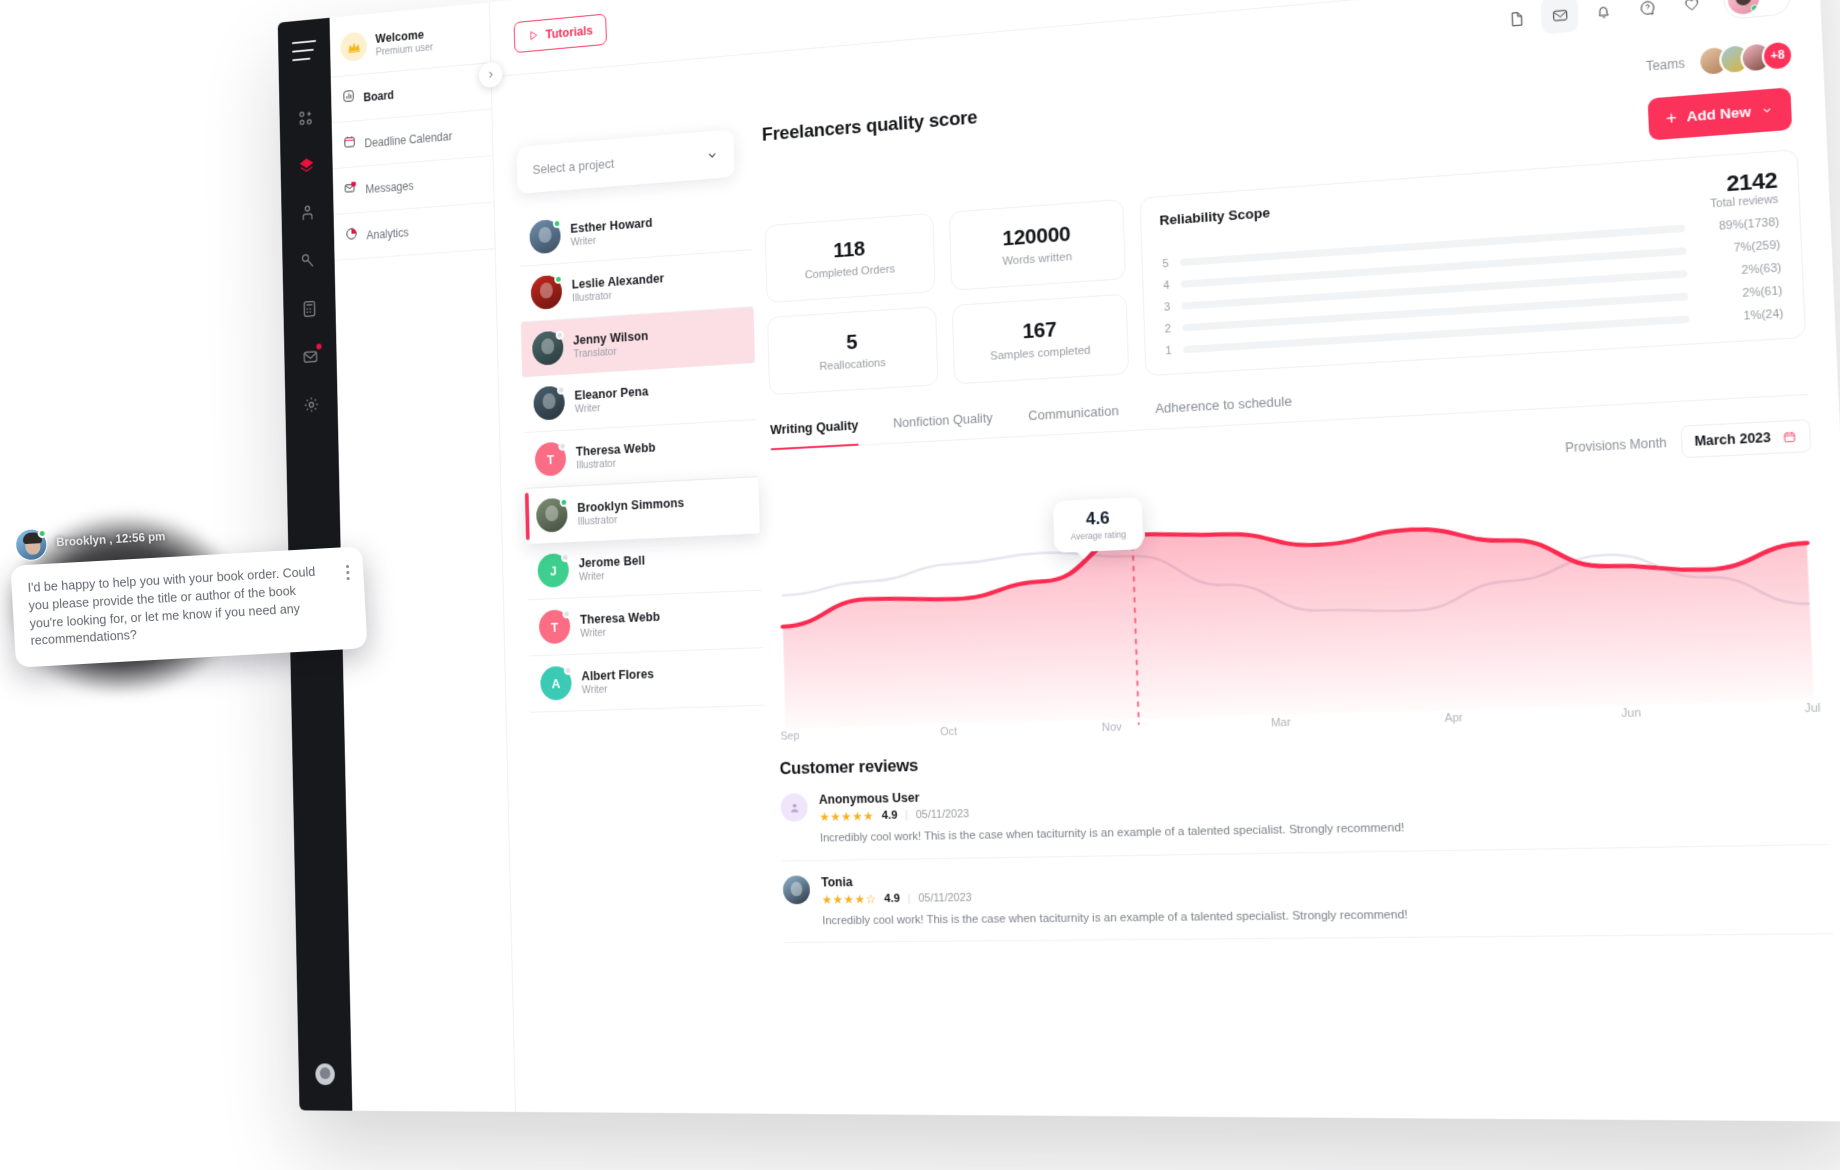 Image resolution: width=1840 pixels, height=1170 pixels. What do you see at coordinates (311, 404) in the screenshot?
I see `gear-icon` at bounding box center [311, 404].